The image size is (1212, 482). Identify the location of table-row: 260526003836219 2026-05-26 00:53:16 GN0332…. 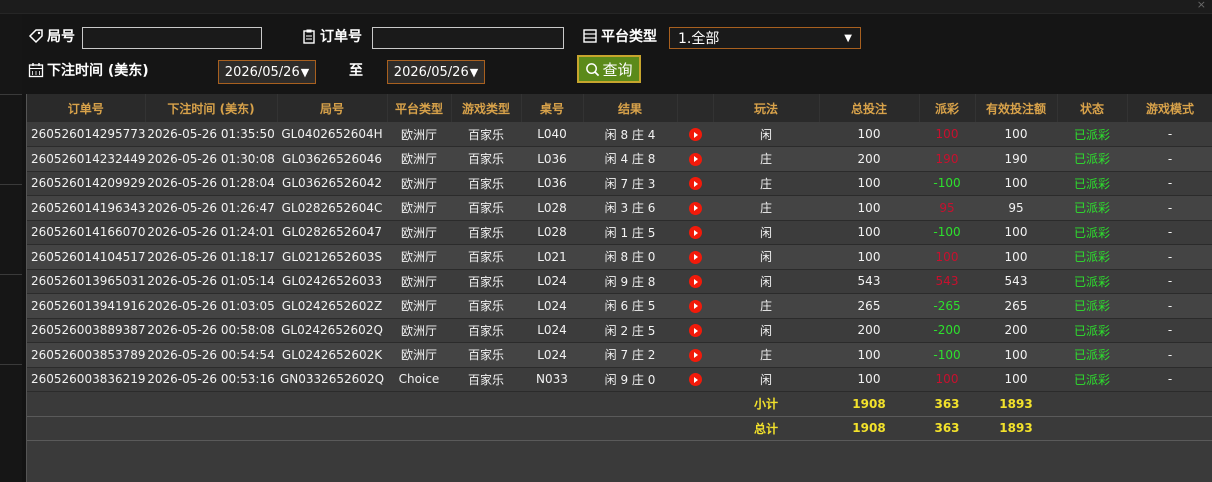
(619, 379).